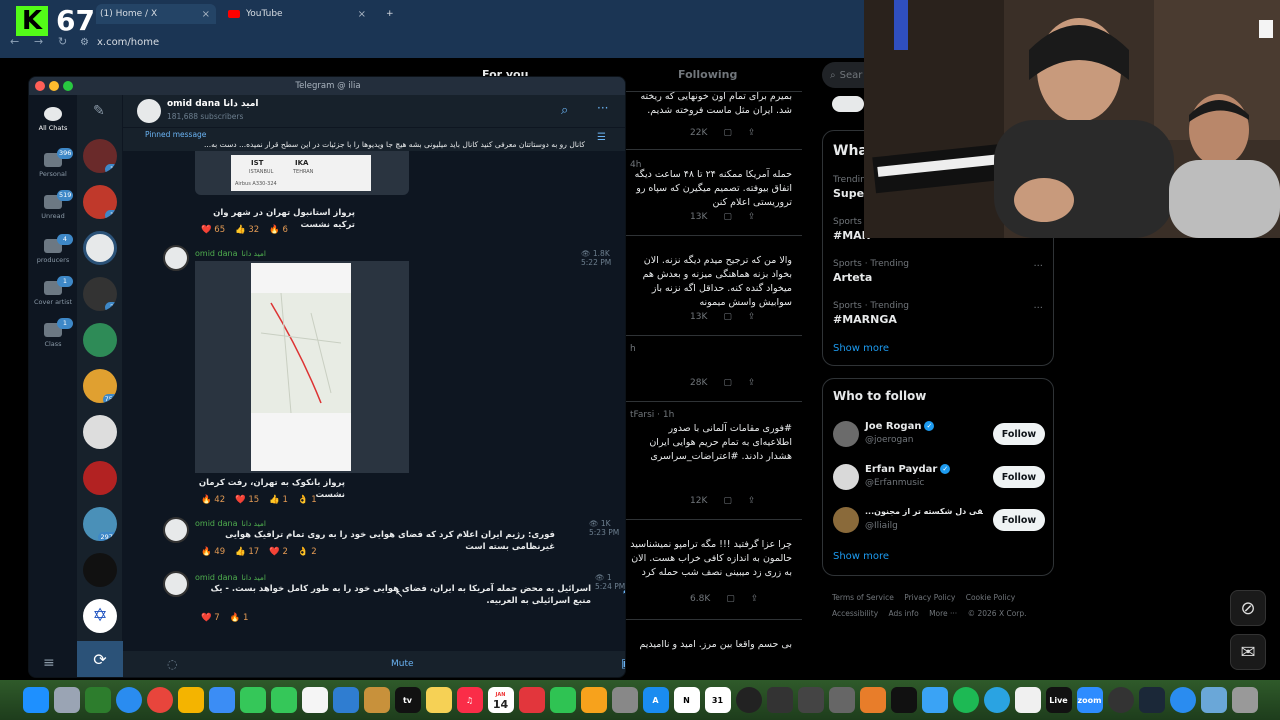 This screenshot has width=1280, height=720. I want to click on forward-icon: →, so click(38, 41).